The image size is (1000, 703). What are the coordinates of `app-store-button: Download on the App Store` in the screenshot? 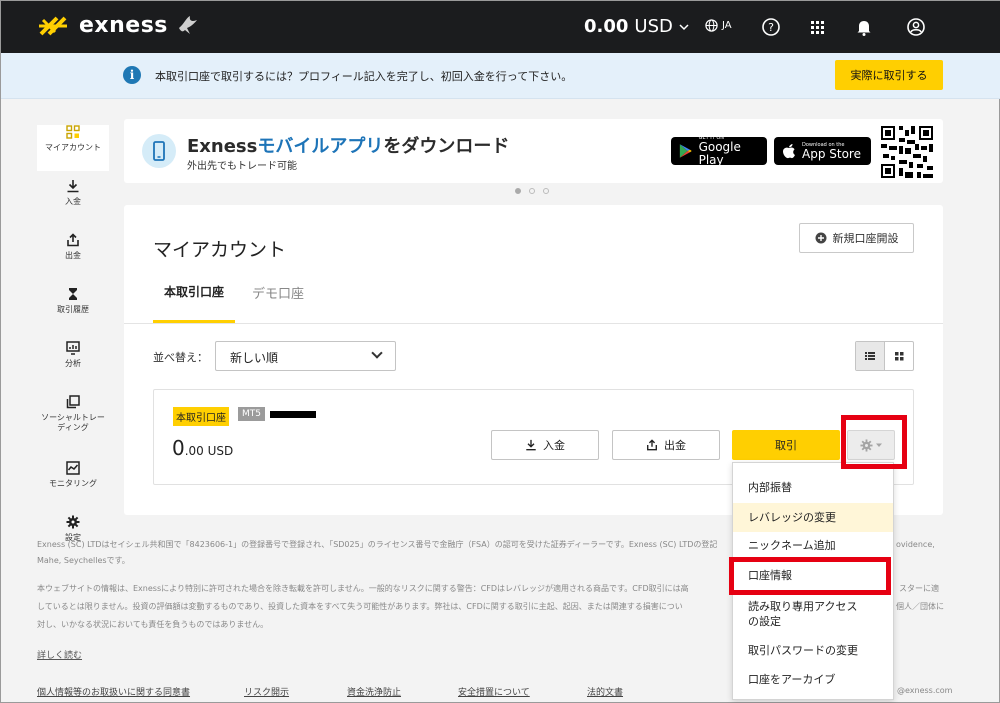 It's located at (822, 151).